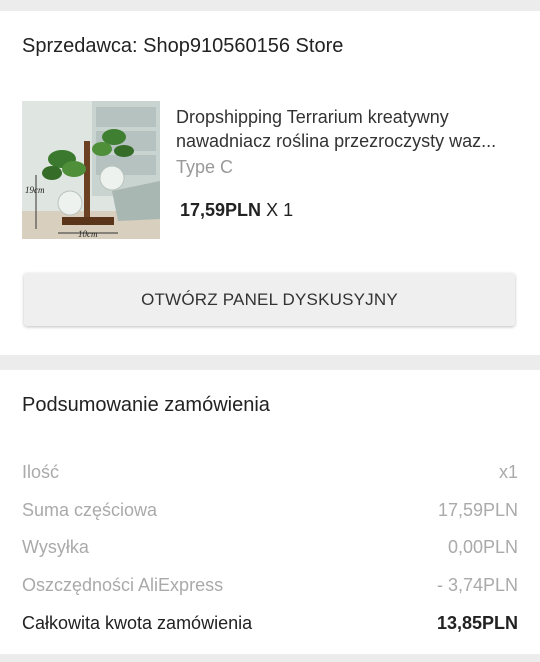 The width and height of the screenshot is (540, 662). What do you see at coordinates (477, 510) in the screenshot?
I see `summary-value: 17,59PLN` at bounding box center [477, 510].